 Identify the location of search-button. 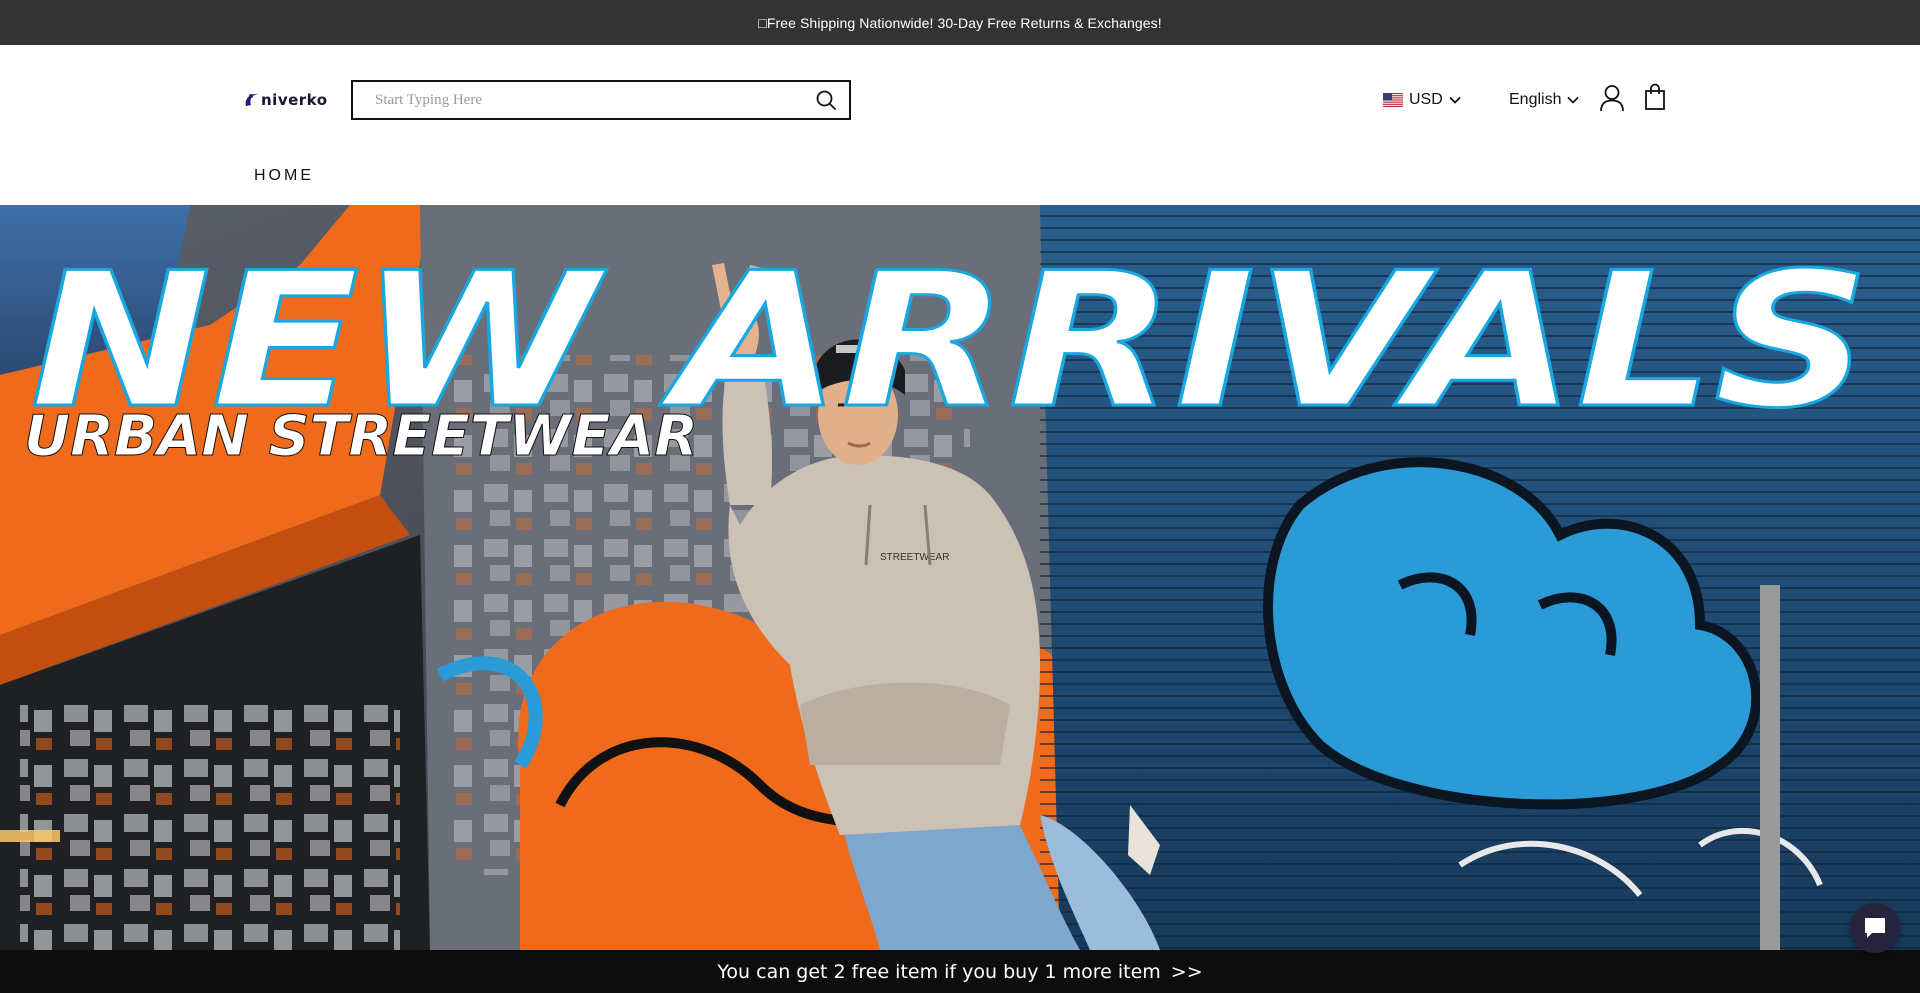
(826, 100).